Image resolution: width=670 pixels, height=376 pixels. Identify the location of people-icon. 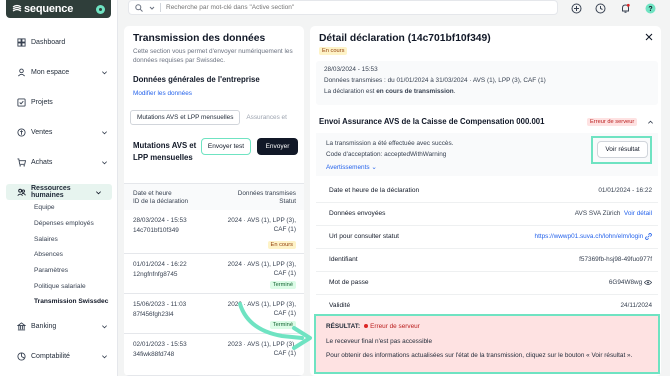
(21, 192).